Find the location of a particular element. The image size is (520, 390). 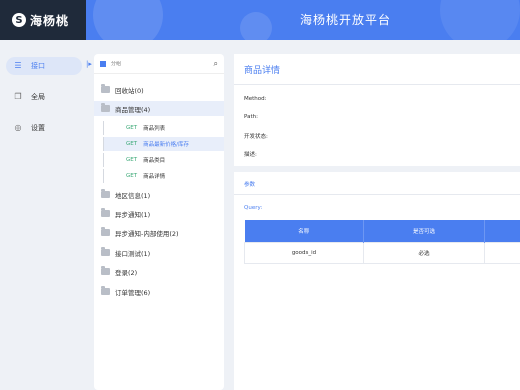

field-dev-status: 开发状态: is located at coordinates (256, 137).